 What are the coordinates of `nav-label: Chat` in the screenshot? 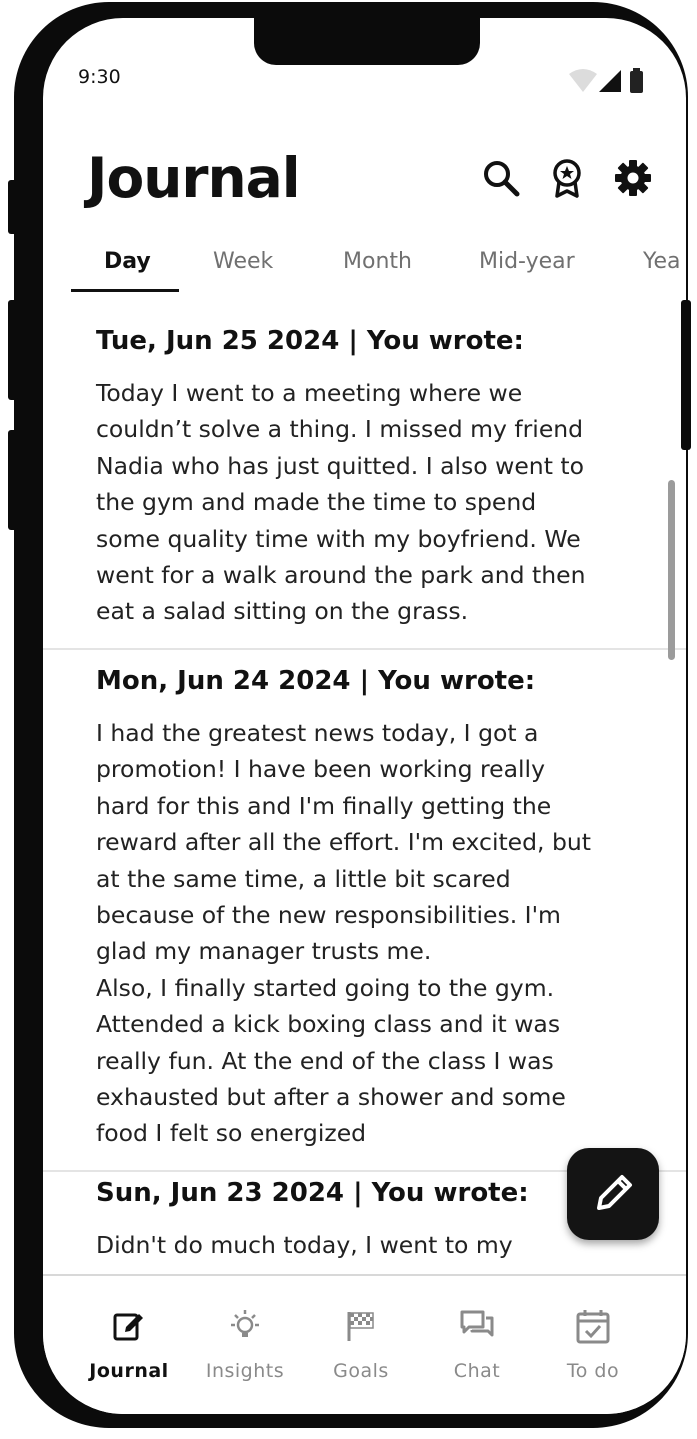 It's located at (477, 1371).